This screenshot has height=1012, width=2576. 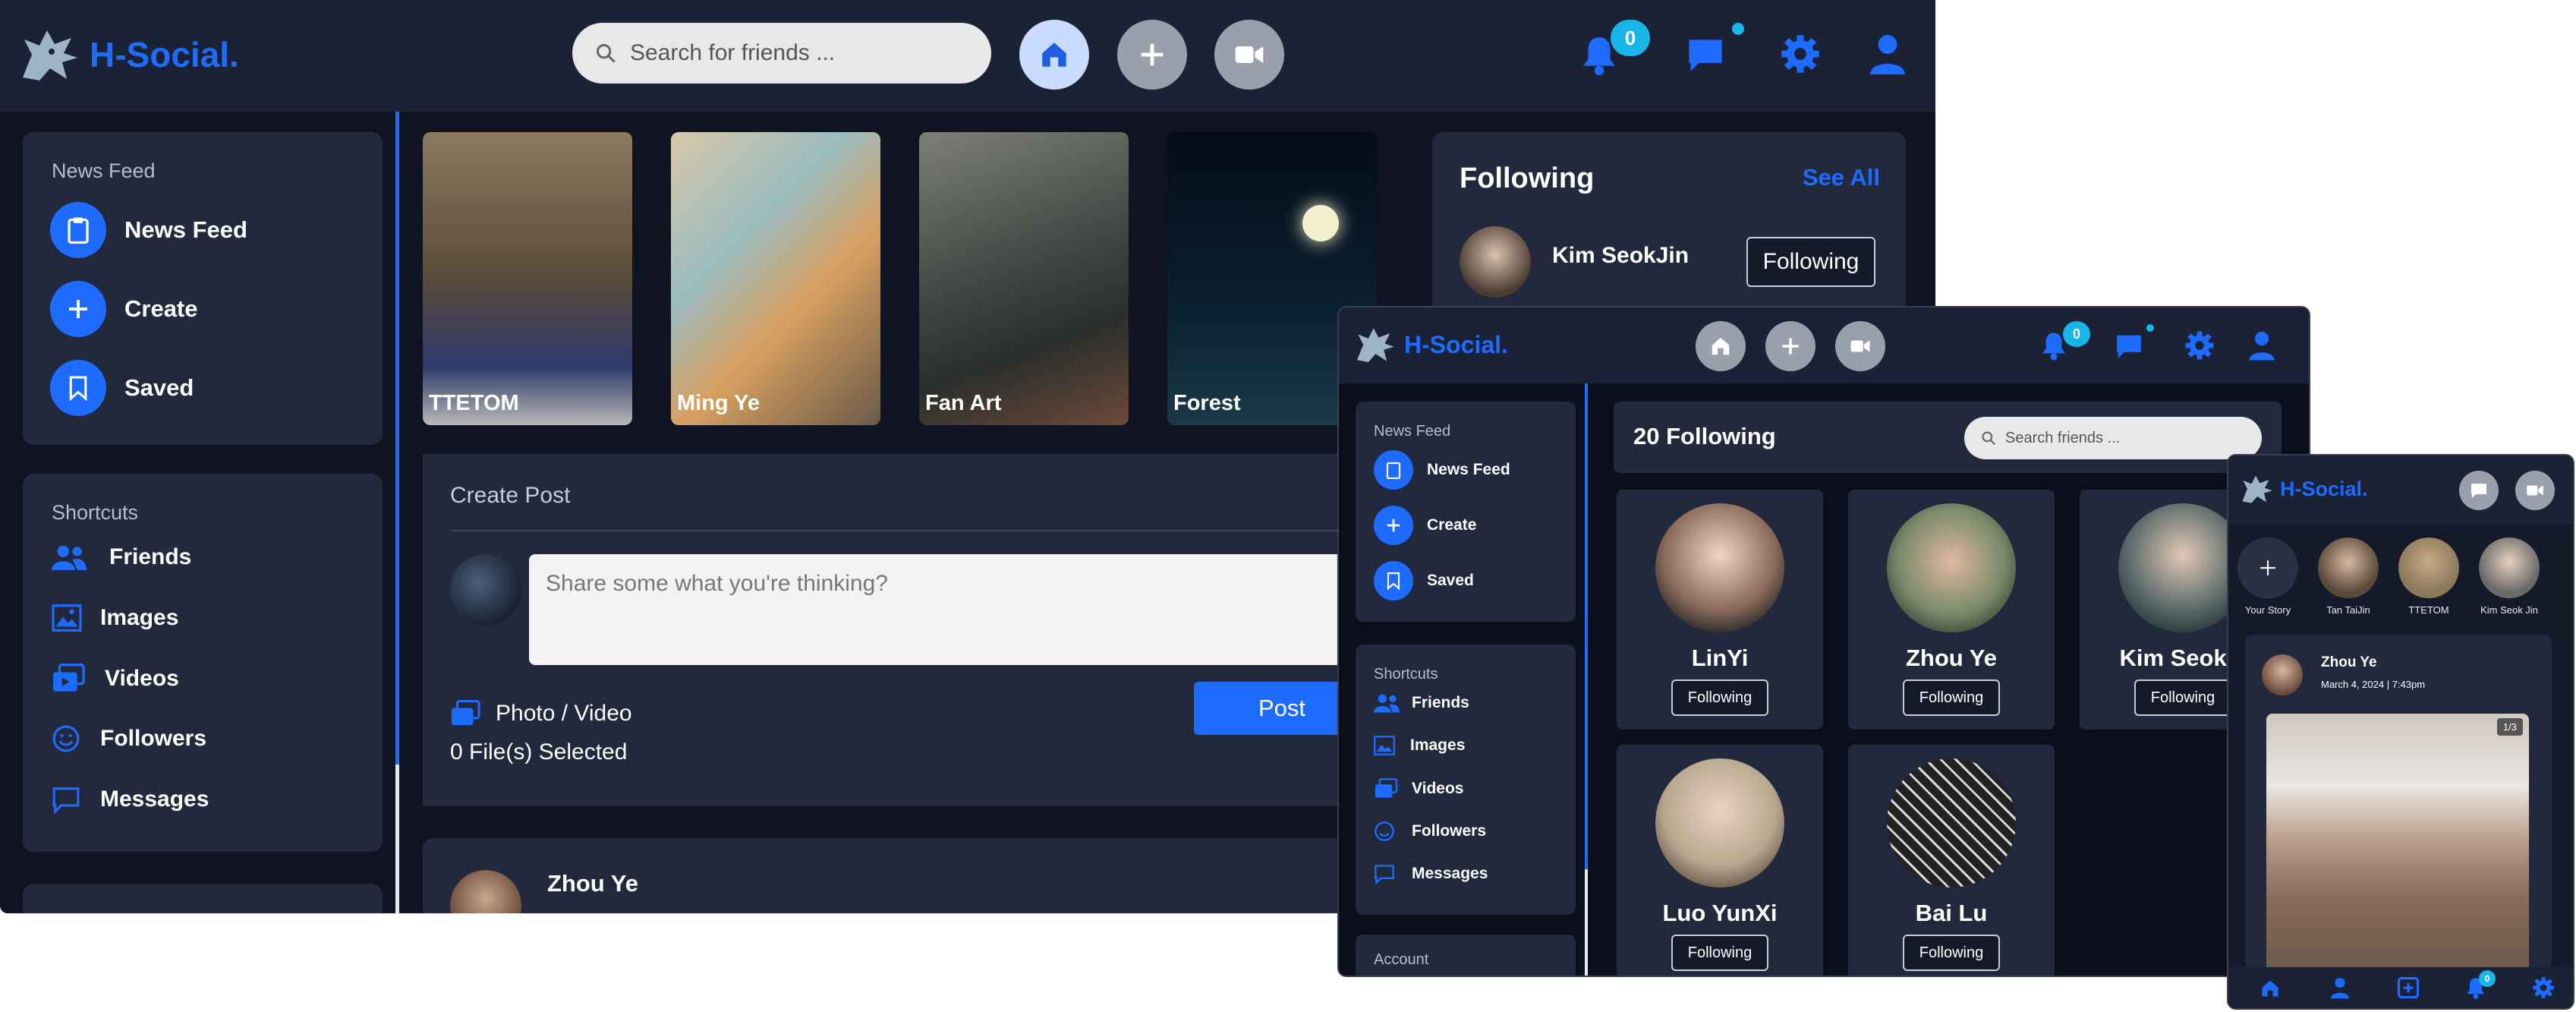 What do you see at coordinates (2349, 662) in the screenshot?
I see `post-author: Zhou Ye` at bounding box center [2349, 662].